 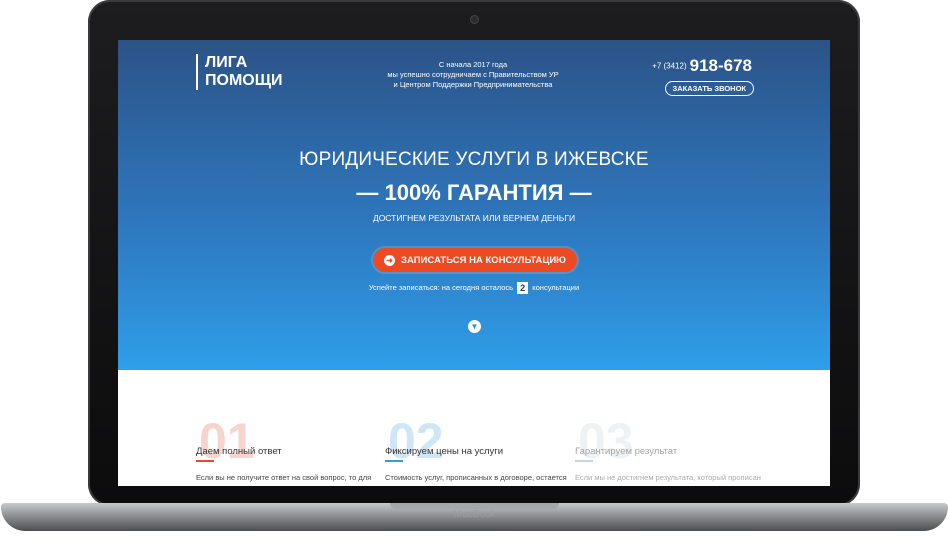 What do you see at coordinates (474, 514) in the screenshot?
I see `laptop-brand-label: MacBook` at bounding box center [474, 514].